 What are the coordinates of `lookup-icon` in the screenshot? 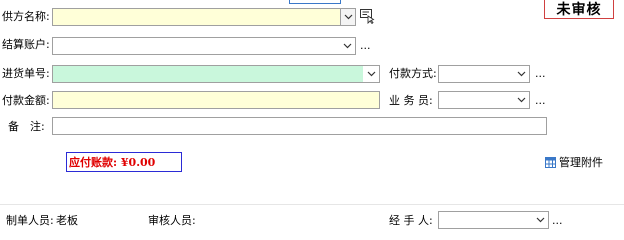 It's located at (367, 16).